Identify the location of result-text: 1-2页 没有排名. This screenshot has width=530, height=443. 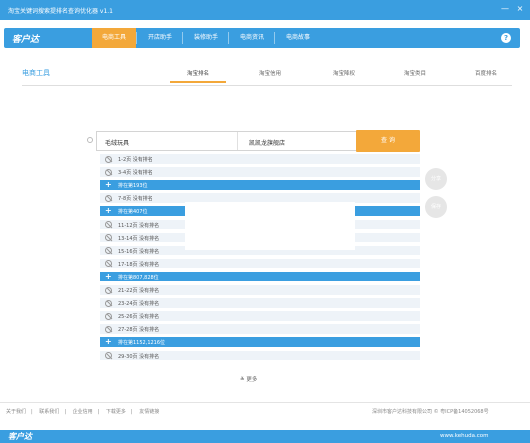
(135, 160).